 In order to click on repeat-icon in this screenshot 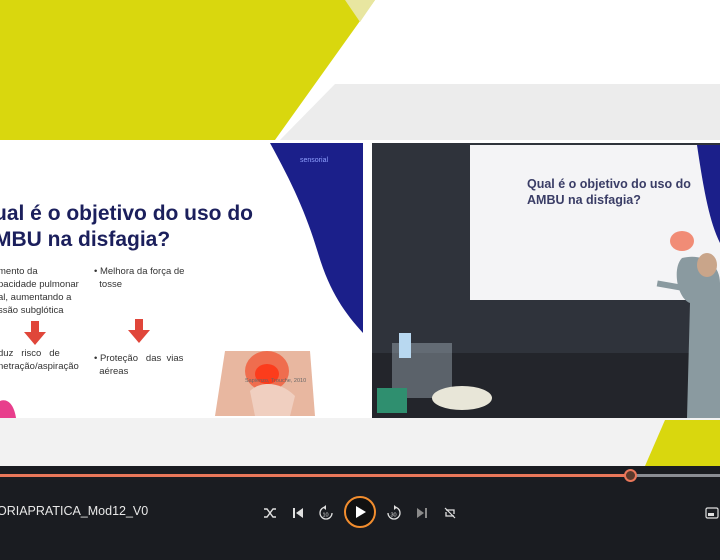, I will do `click(450, 513)`.